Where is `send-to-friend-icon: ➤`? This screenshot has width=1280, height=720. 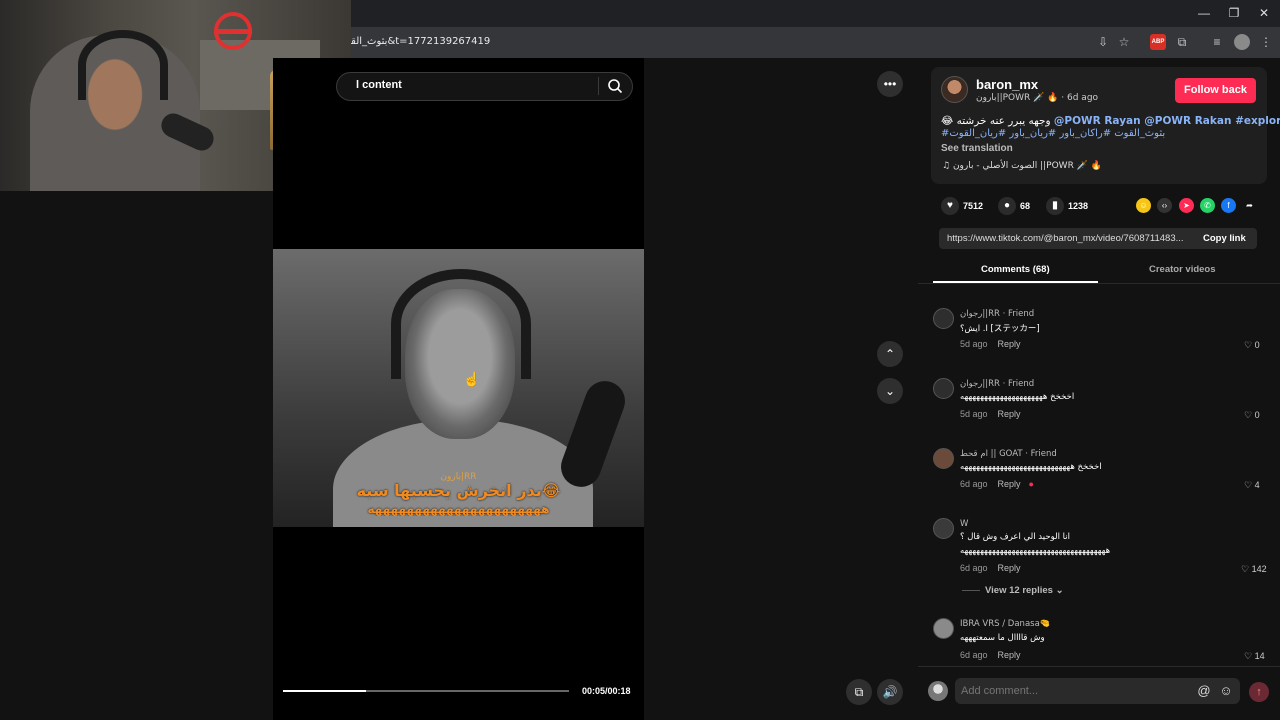 send-to-friend-icon: ➤ is located at coordinates (1186, 205).